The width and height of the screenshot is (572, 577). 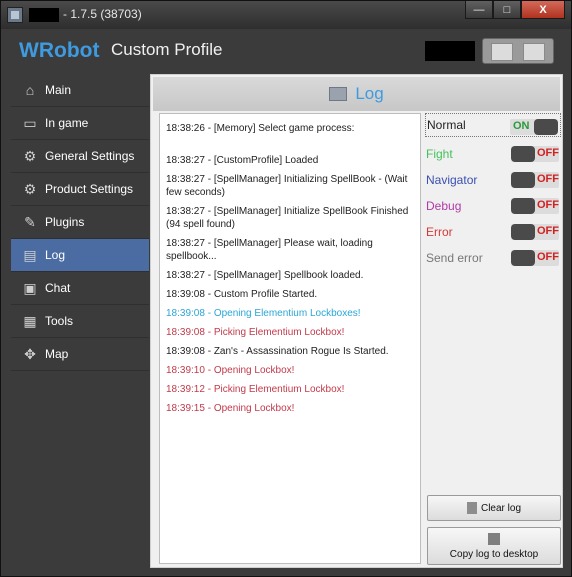 What do you see at coordinates (493, 180) in the screenshot?
I see `filter-navigator: Navigator OFF` at bounding box center [493, 180].